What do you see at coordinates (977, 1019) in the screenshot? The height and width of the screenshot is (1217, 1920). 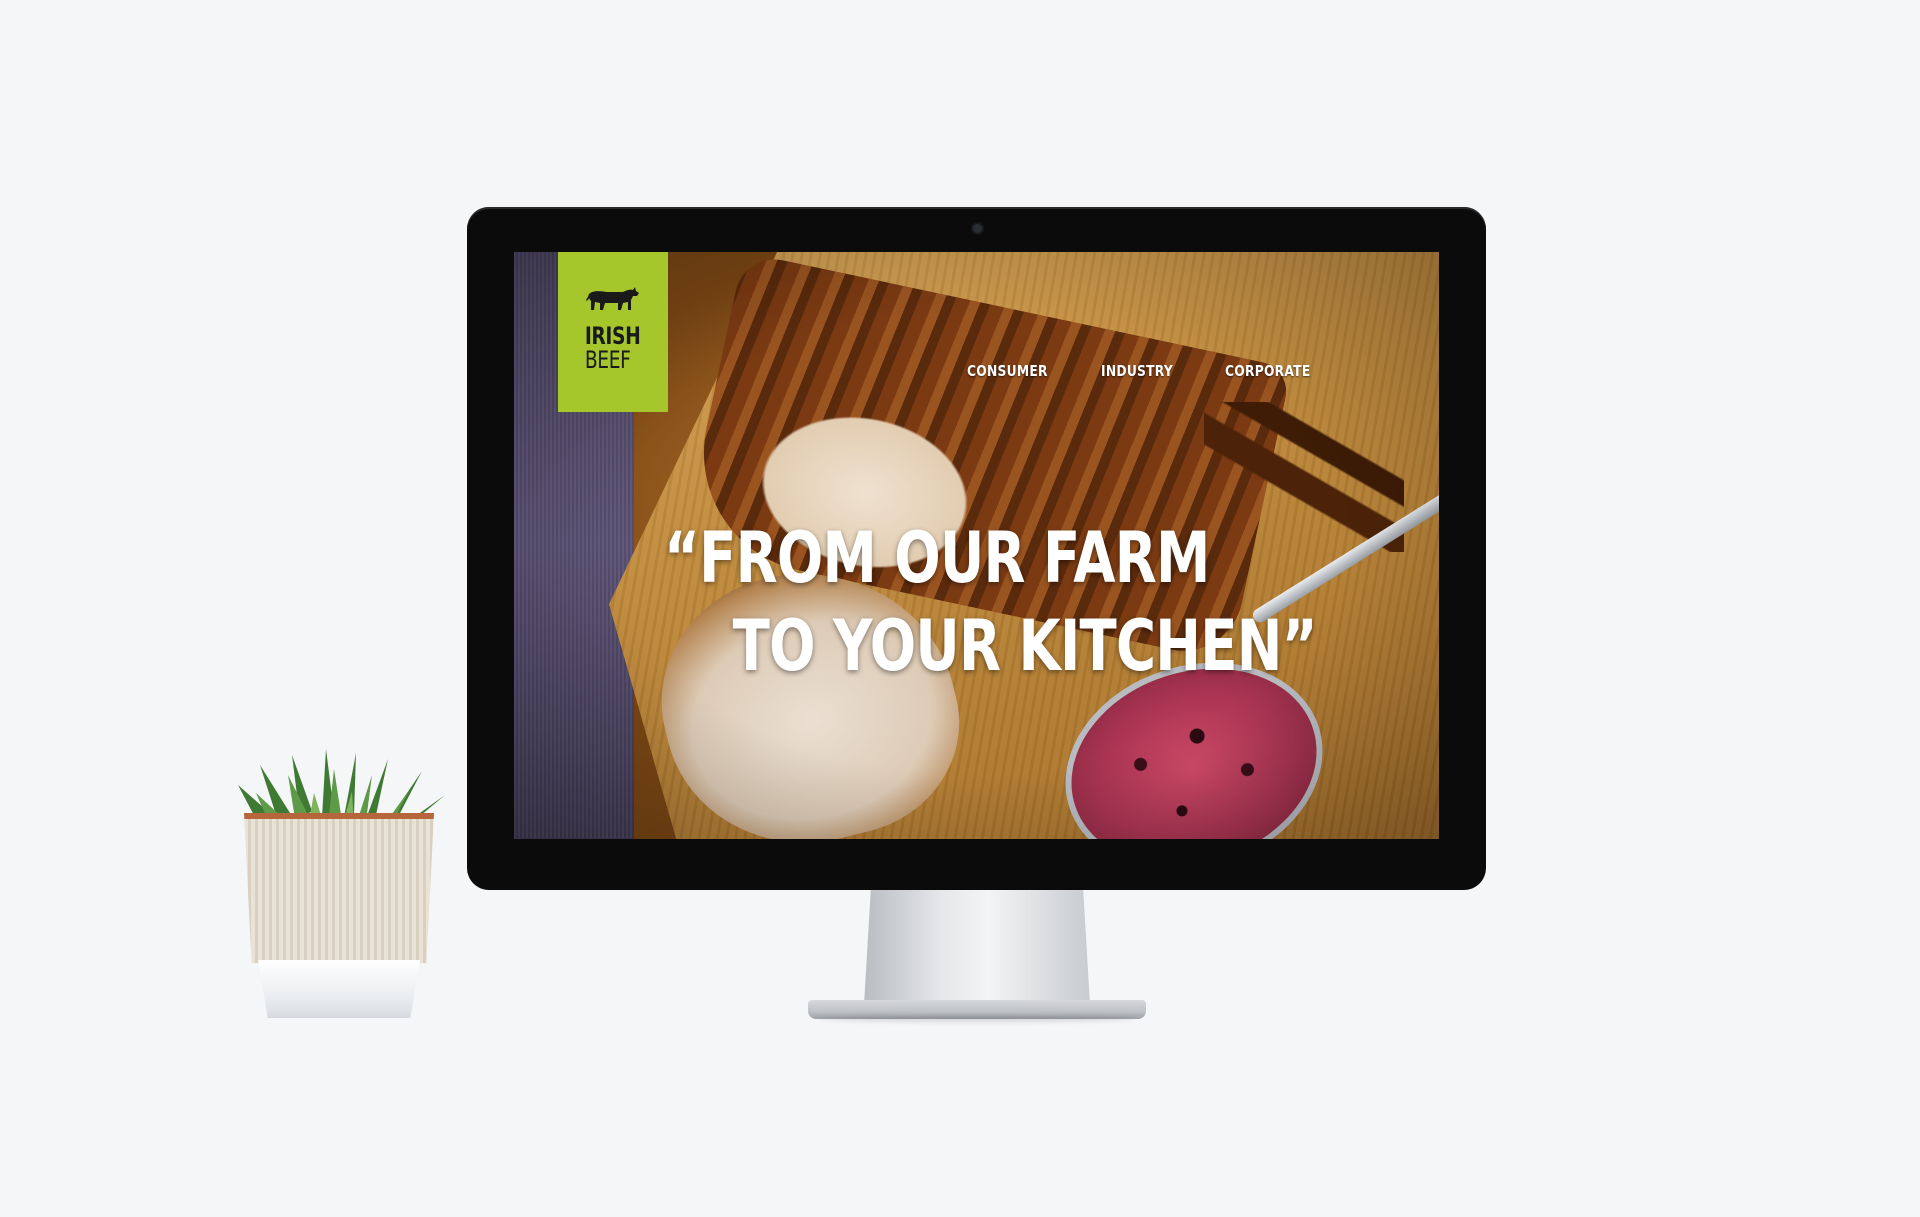 I see `monitor-stand-shadow` at bounding box center [977, 1019].